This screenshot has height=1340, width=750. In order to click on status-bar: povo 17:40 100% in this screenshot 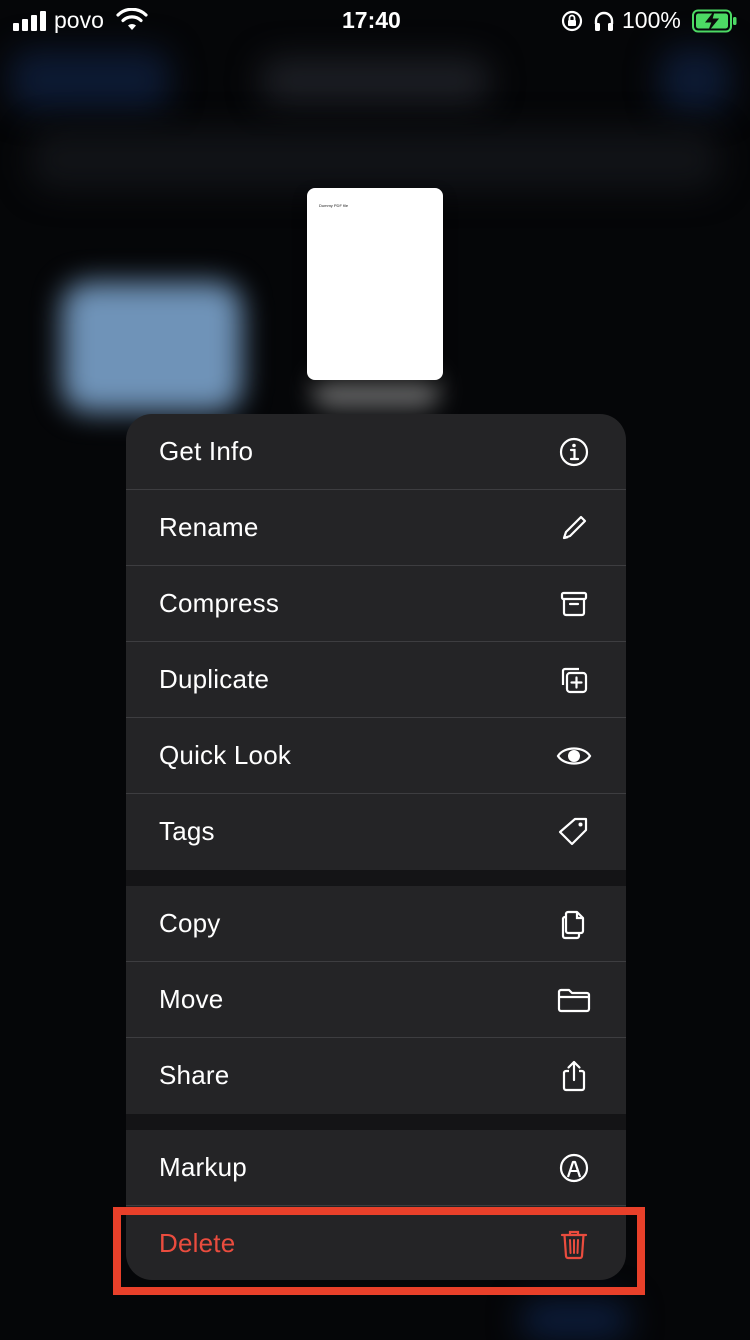, I will do `click(375, 22)`.